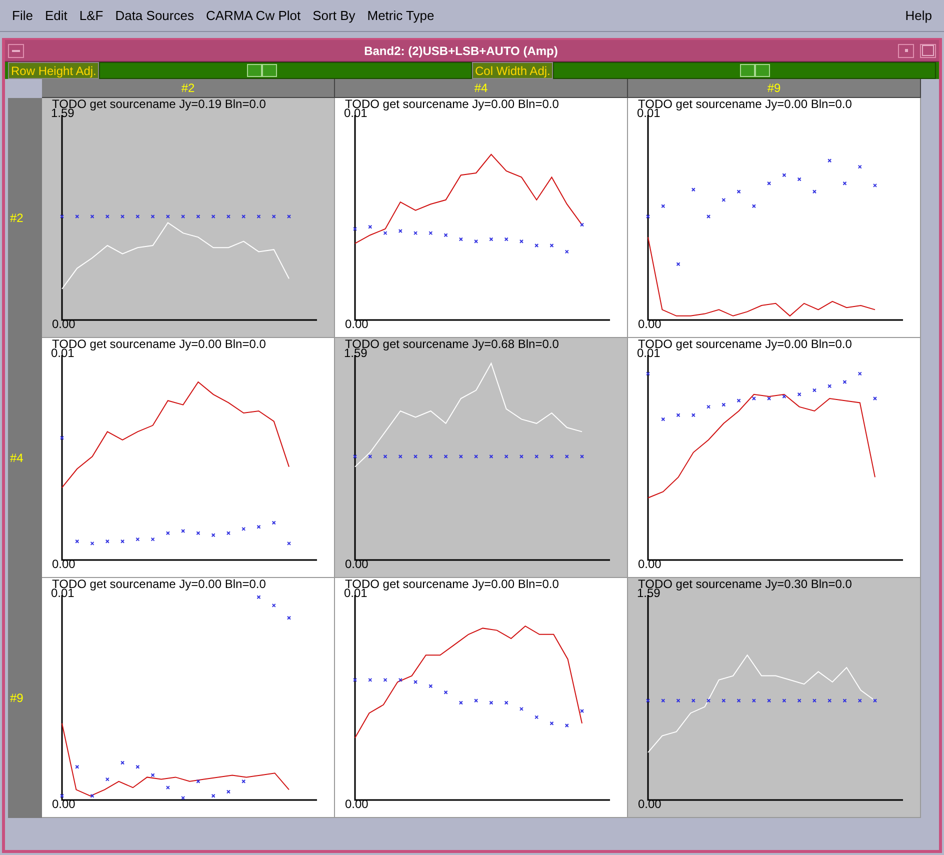  What do you see at coordinates (91, 15) in the screenshot?
I see `menu-item: L&F` at bounding box center [91, 15].